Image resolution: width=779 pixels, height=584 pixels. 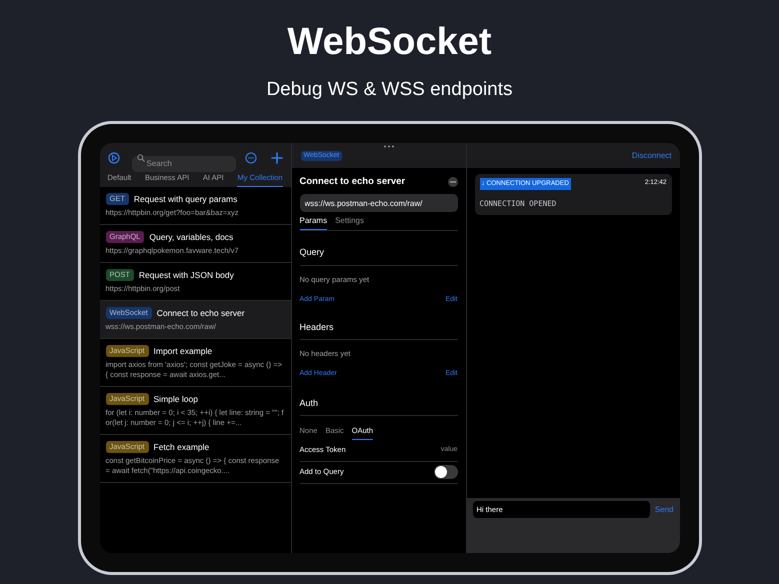 I want to click on add-icon, so click(x=276, y=158).